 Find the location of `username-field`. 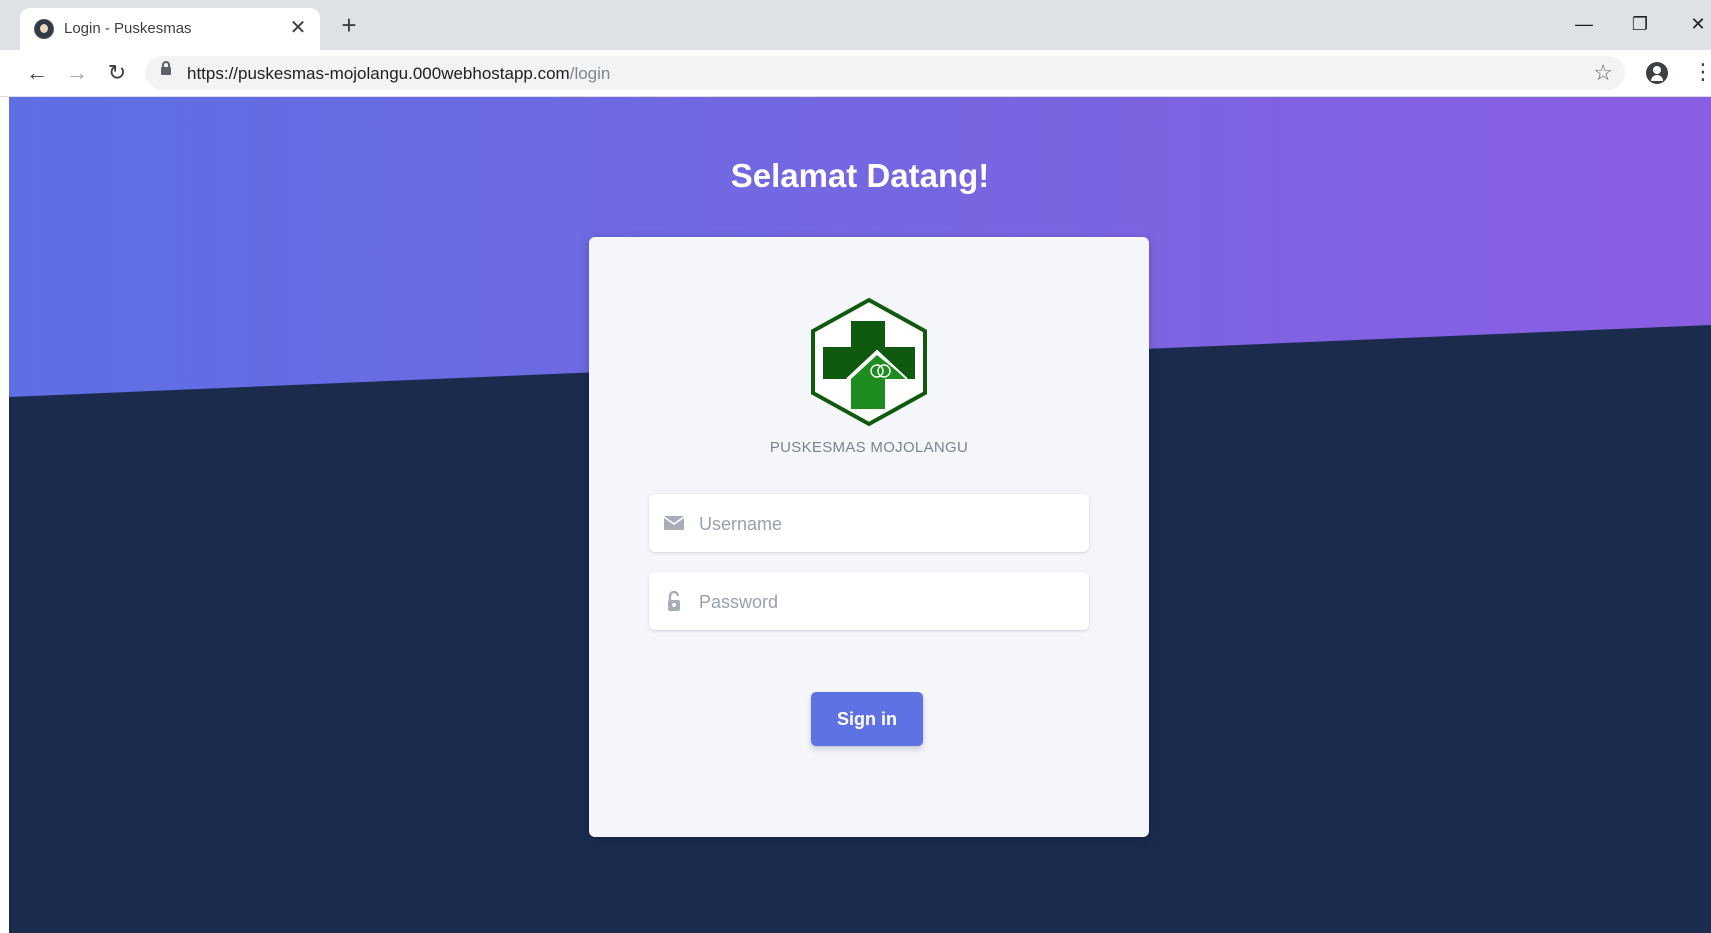

username-field is located at coordinates (869, 524).